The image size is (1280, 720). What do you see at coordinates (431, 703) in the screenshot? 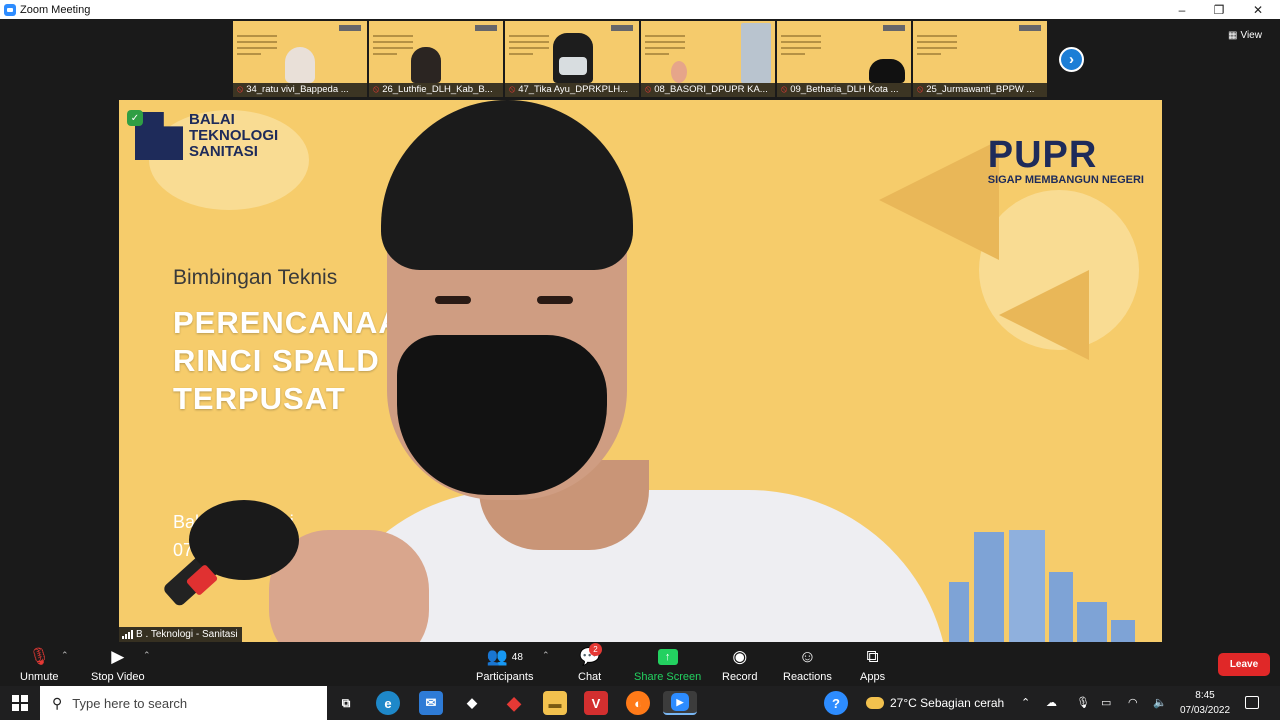
I see `mail-icon: ✉` at bounding box center [431, 703].